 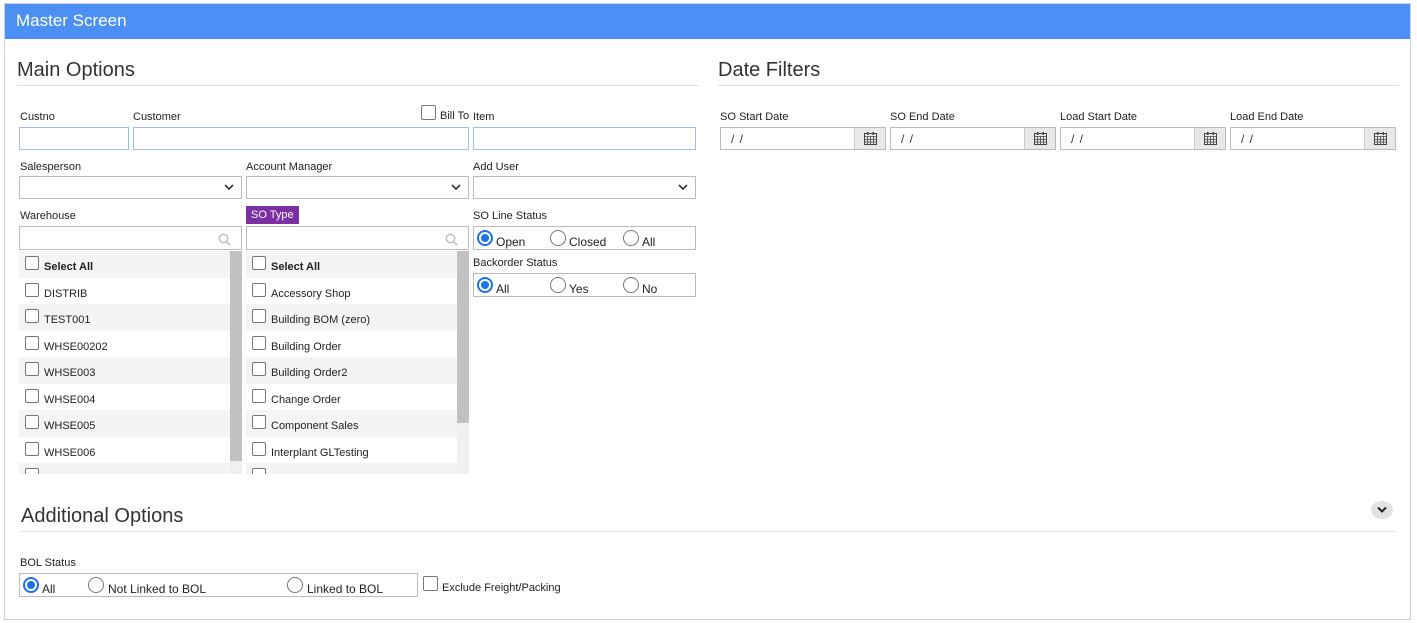 What do you see at coordinates (1058, 85) in the screenshot?
I see `date-filters-divider` at bounding box center [1058, 85].